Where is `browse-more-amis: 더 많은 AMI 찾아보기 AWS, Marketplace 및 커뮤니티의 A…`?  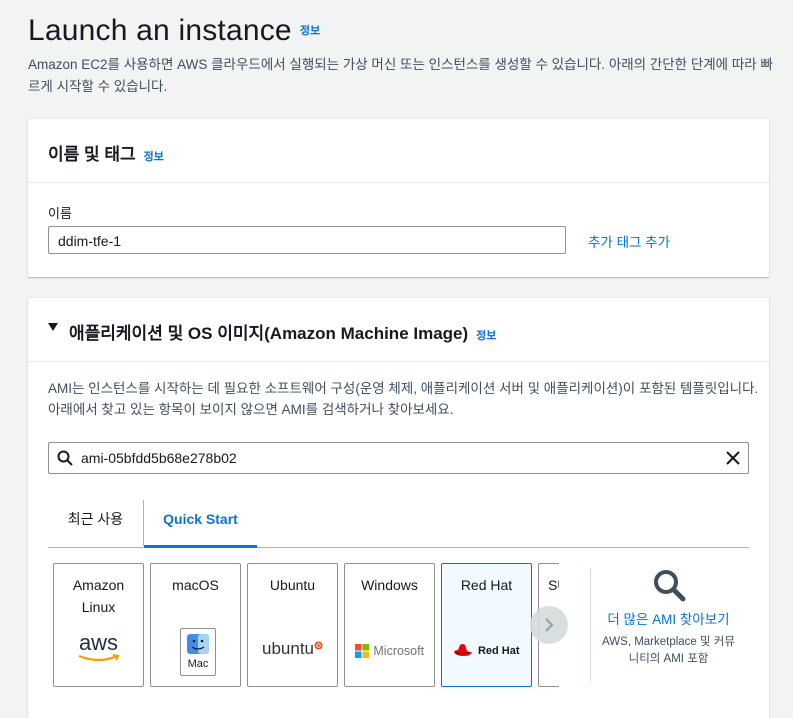
browse-more-amis: 더 많은 AMI 찾아보기 AWS, Marketplace 및 커뮤니티의 A… is located at coordinates (668, 618).